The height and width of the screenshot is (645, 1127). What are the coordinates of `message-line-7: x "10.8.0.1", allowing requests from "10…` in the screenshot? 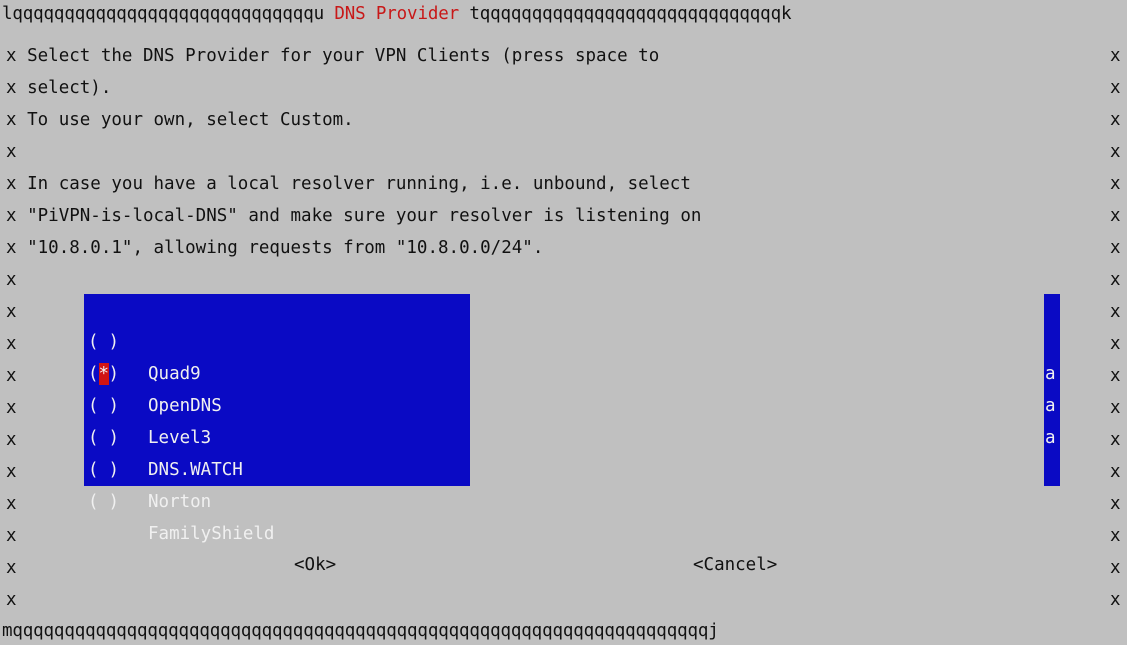 It's located at (274, 248).